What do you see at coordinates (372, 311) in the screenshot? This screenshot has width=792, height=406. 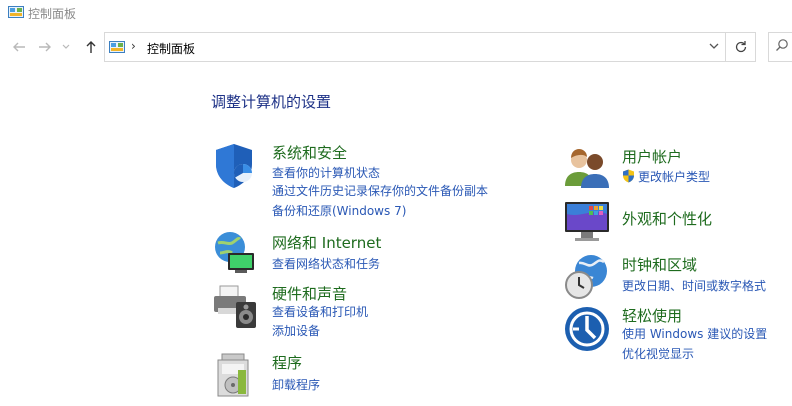 I see `category-hardware: 硬件和声音 查看设备和打印机 添加设备` at bounding box center [372, 311].